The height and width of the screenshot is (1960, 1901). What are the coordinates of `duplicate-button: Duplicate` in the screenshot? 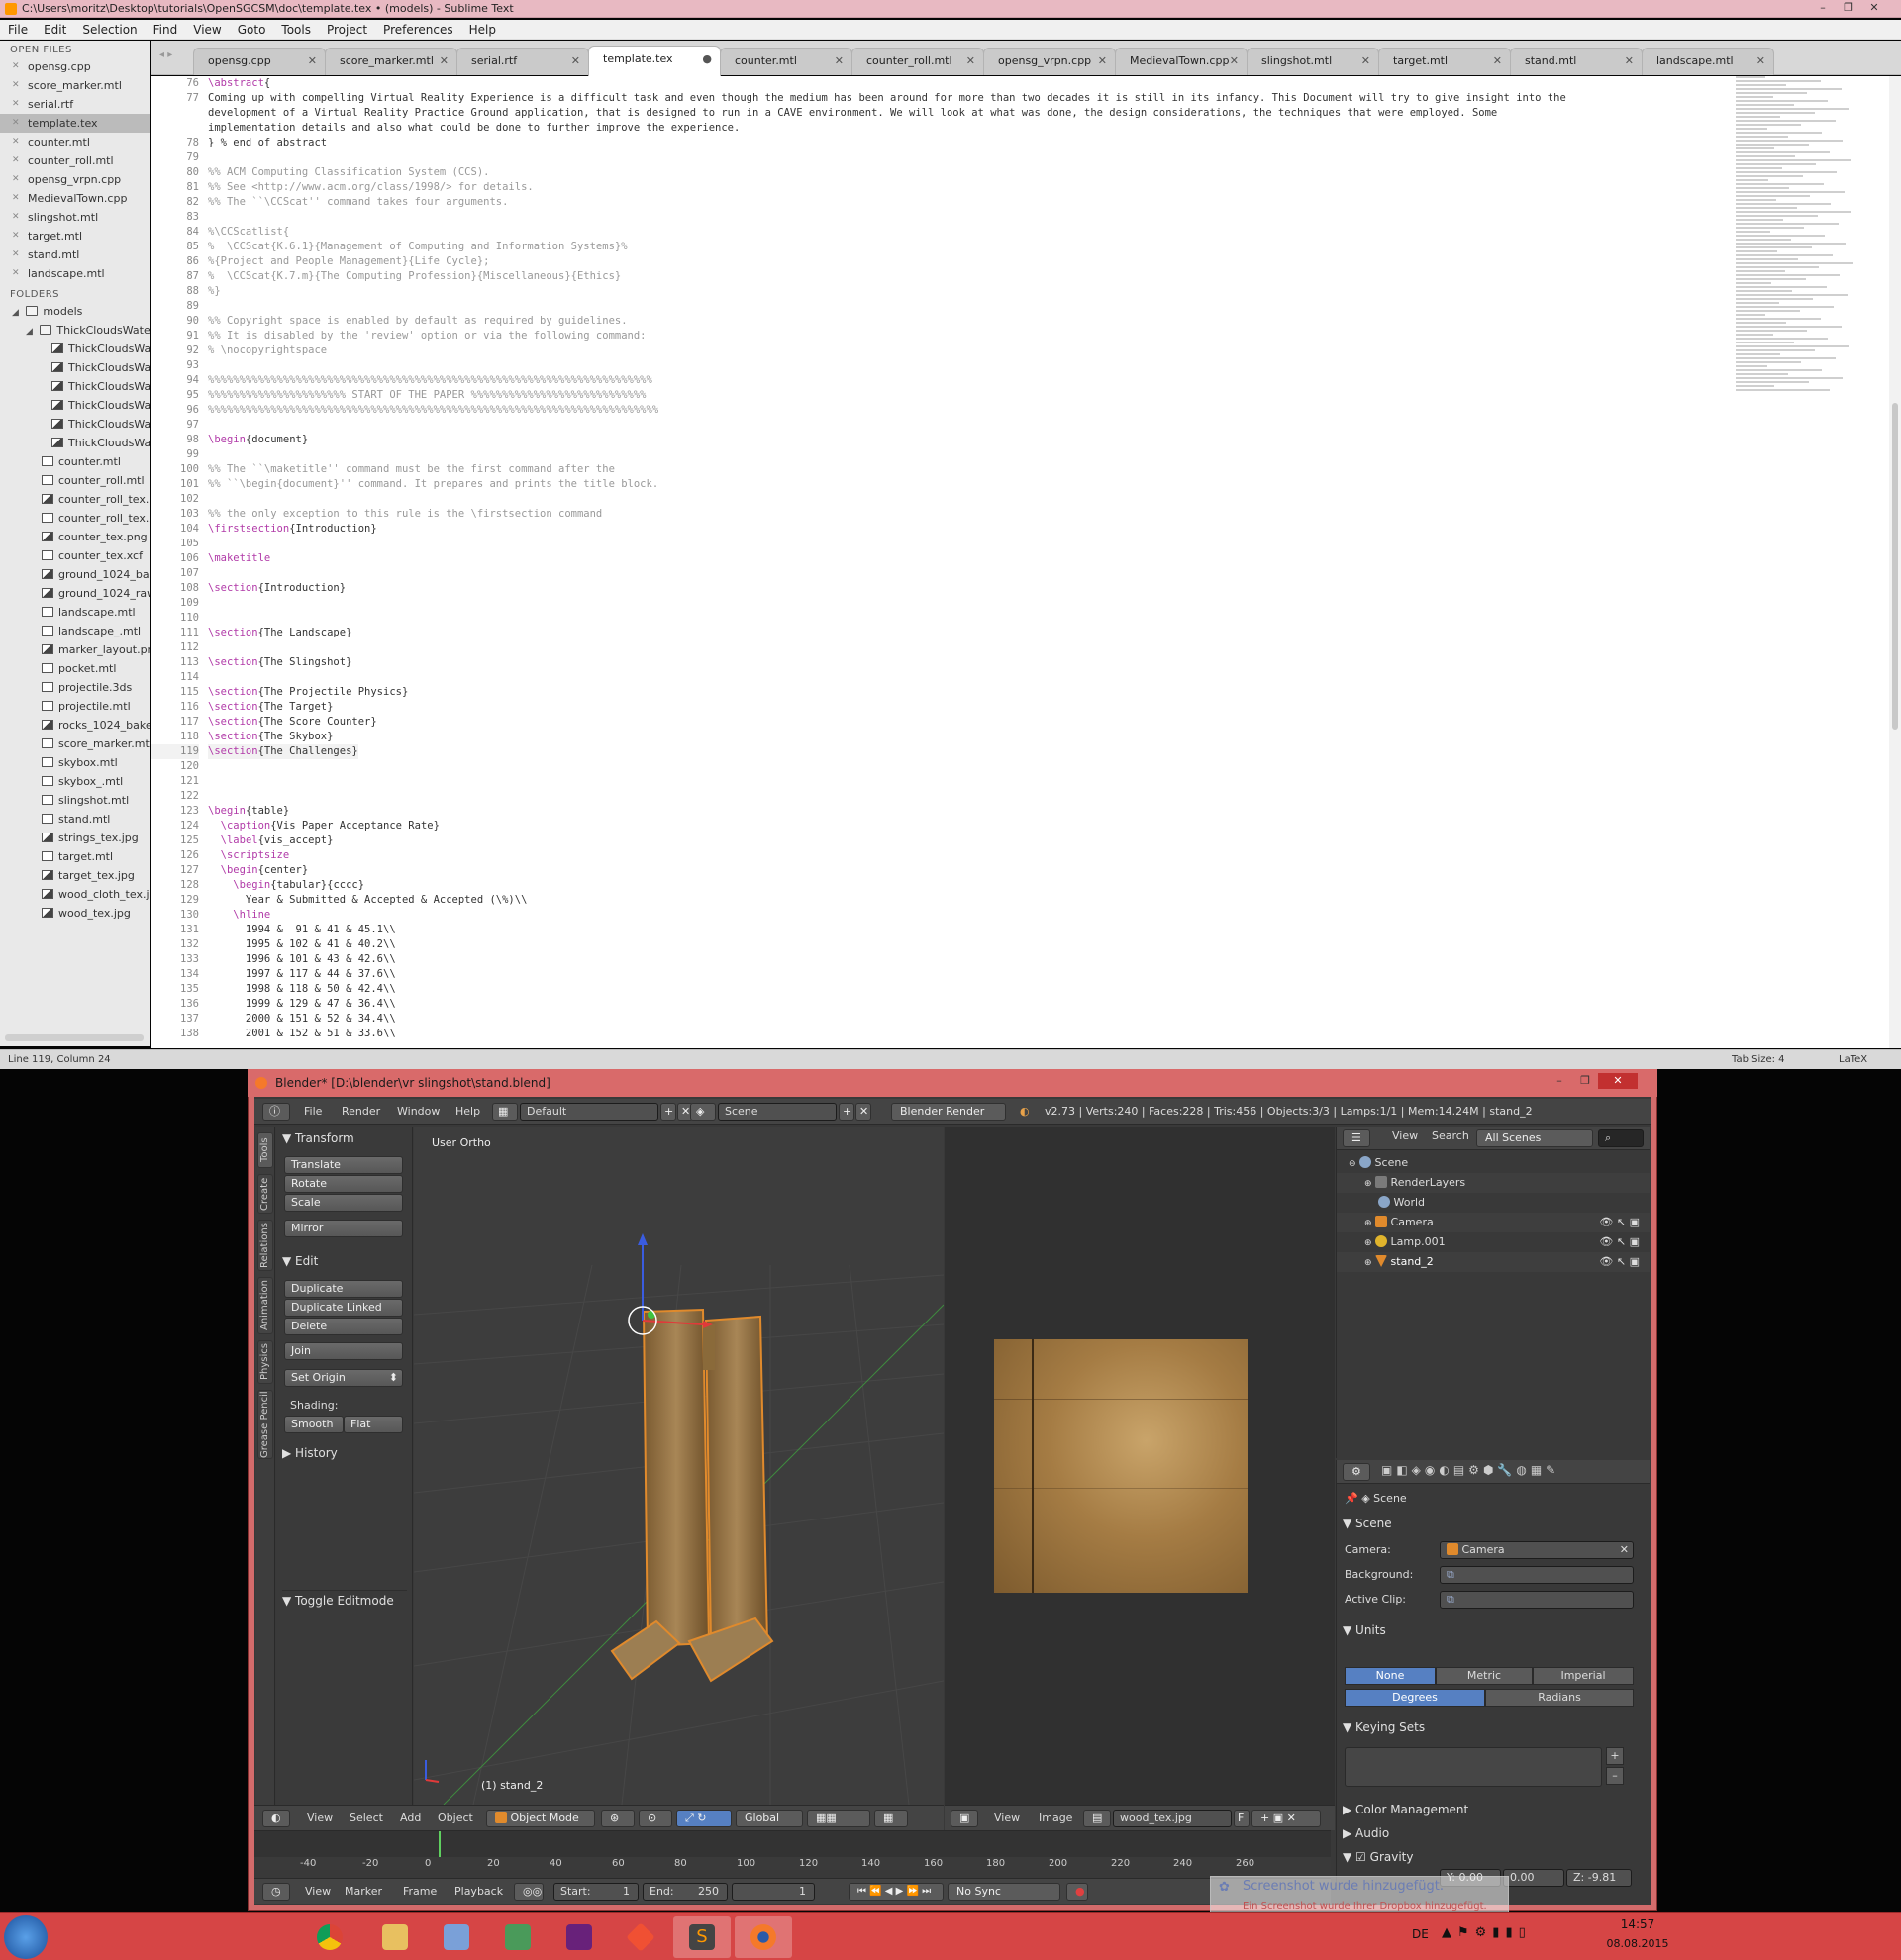 It's located at (343, 1289).